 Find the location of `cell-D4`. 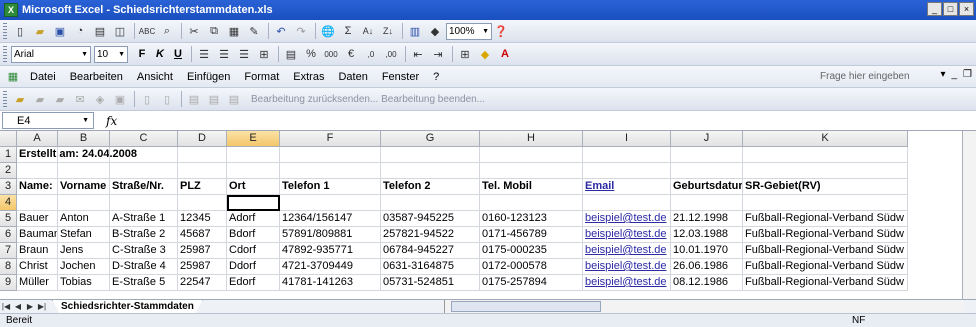

cell-D4 is located at coordinates (202, 203).